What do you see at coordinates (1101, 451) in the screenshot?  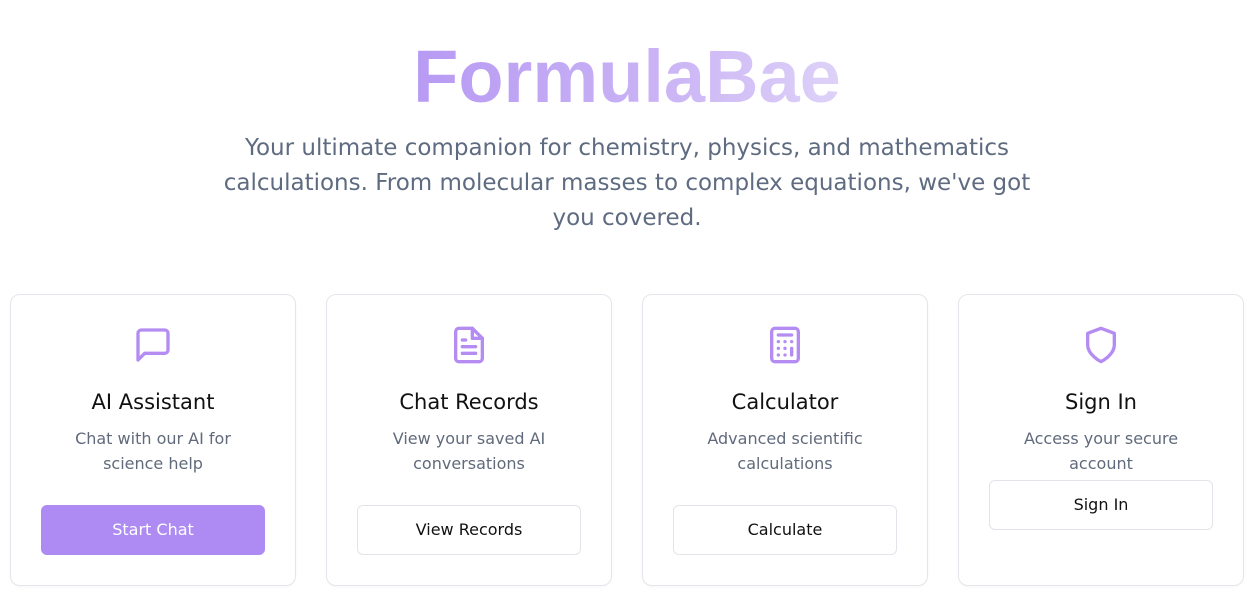 I see `card-description: Access your secure account` at bounding box center [1101, 451].